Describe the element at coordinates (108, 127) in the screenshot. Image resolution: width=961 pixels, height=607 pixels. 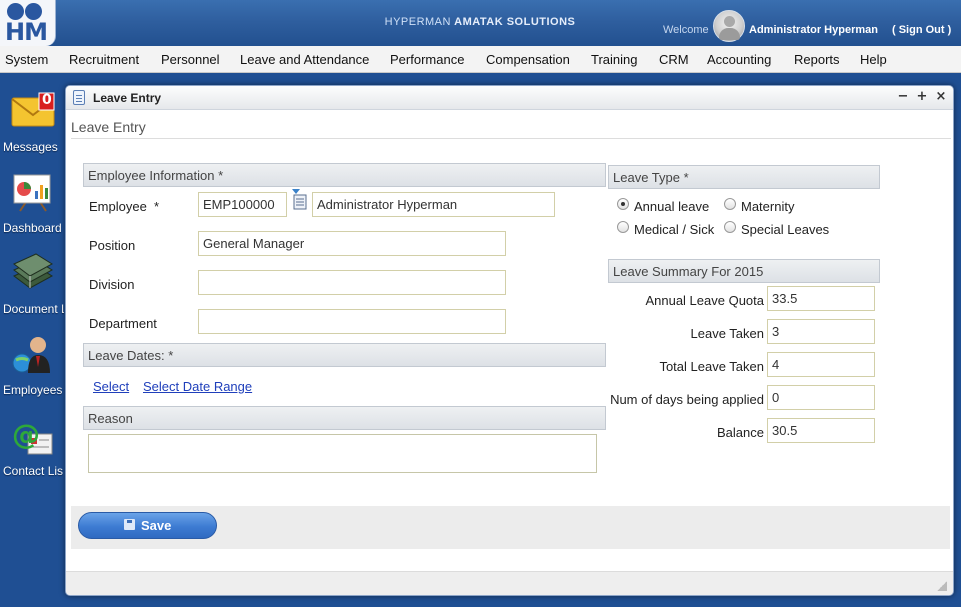
I see `page-title: Leave Entry` at that location.